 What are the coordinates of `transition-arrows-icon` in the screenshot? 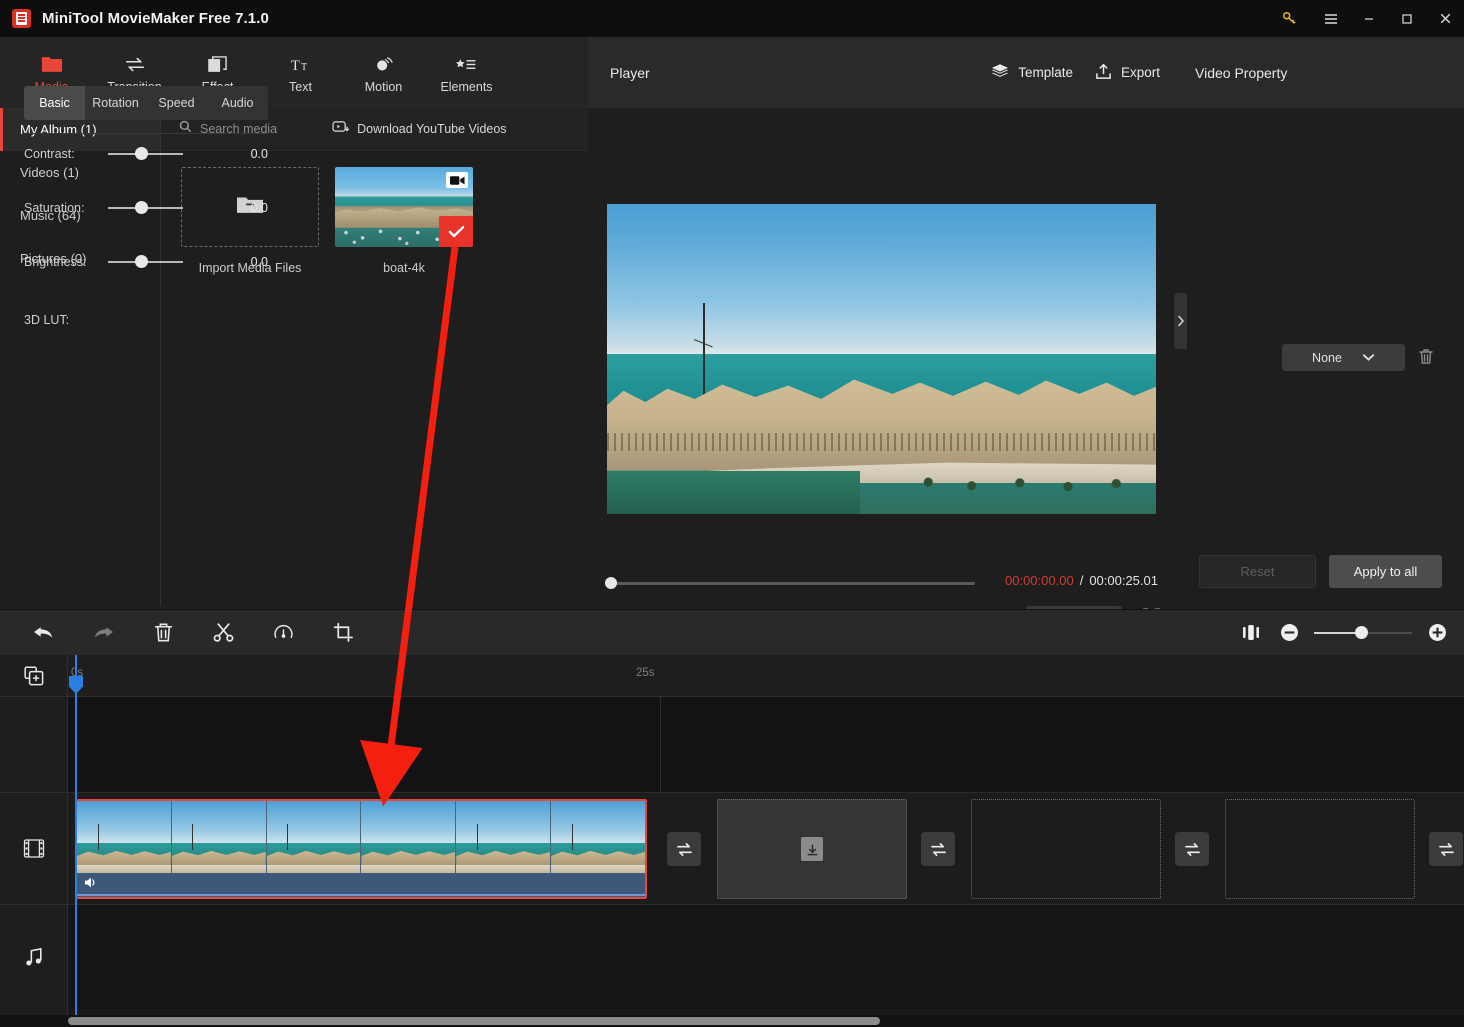 It's located at (135, 63).